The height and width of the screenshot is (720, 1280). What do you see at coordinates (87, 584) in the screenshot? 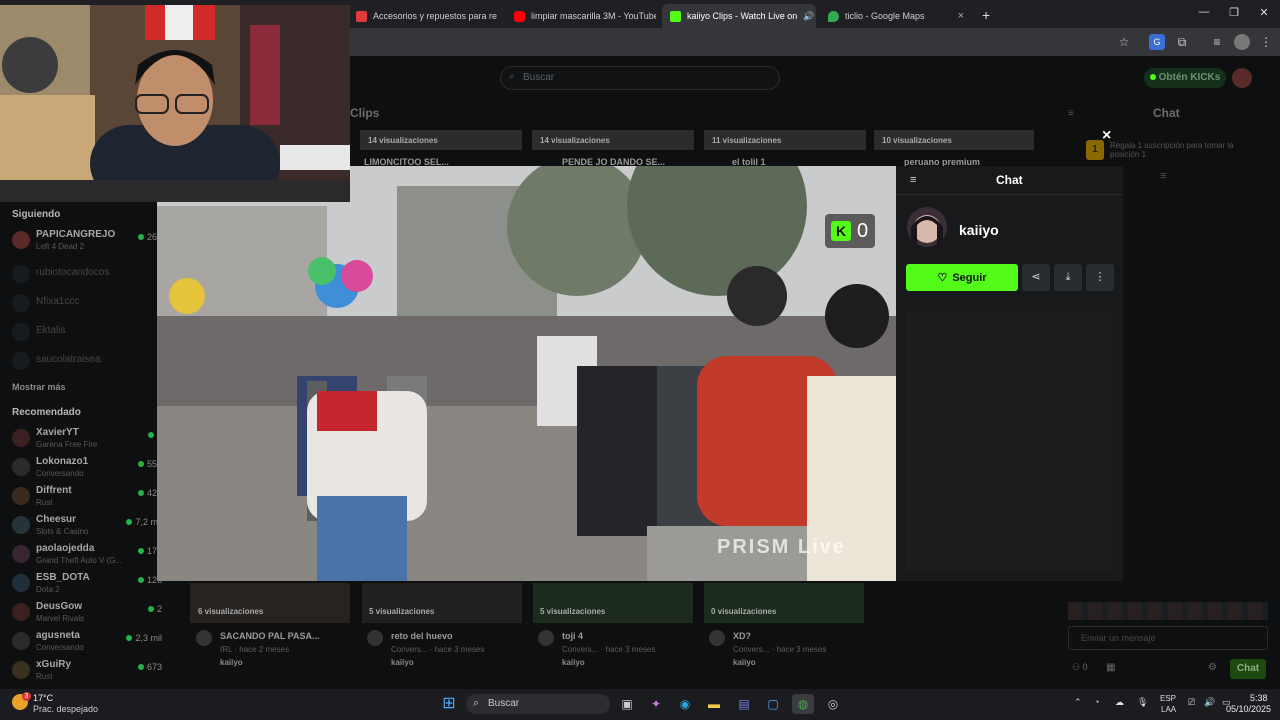
I see `sidebar-recommended-channel: ESB_DOTA Dota 2 126` at bounding box center [87, 584].